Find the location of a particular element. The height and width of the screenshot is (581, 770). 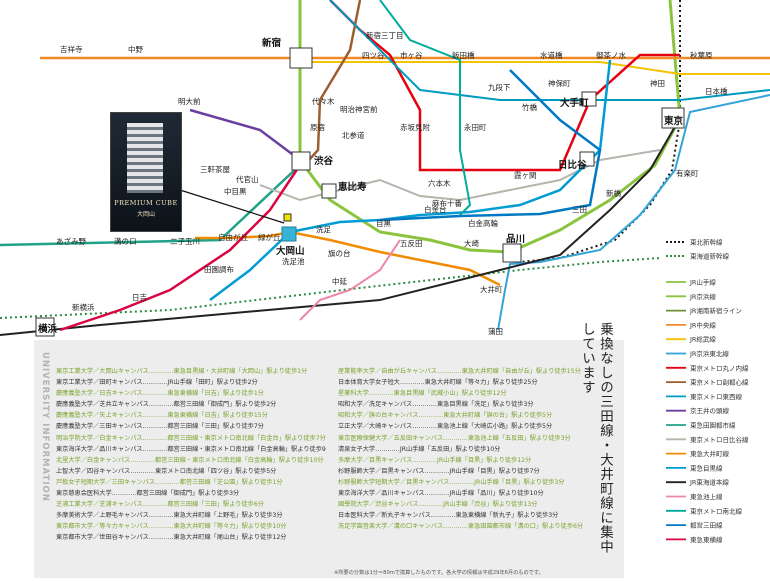

property-photo: PREMIUM CUBE 大岡山 is located at coordinates (146, 172).